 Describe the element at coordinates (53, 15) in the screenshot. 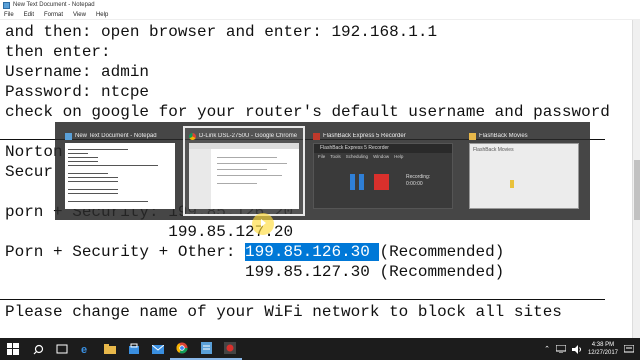

I see `menu-format: Format` at that location.